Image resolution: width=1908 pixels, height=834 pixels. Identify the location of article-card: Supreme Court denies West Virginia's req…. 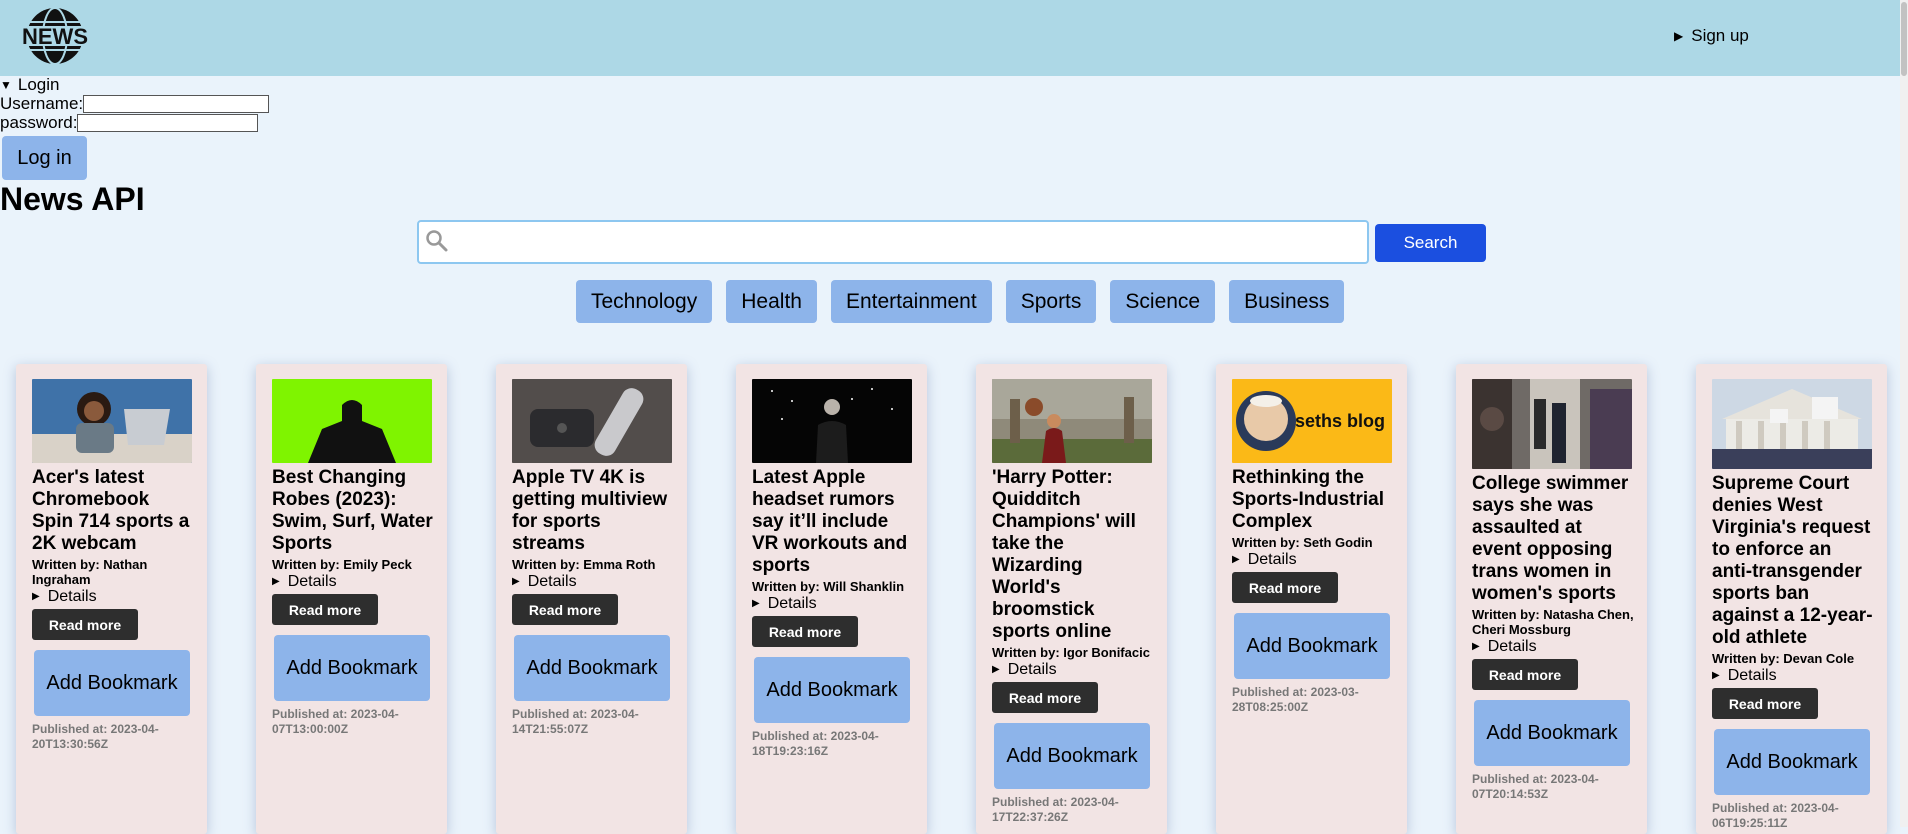
(1791, 599).